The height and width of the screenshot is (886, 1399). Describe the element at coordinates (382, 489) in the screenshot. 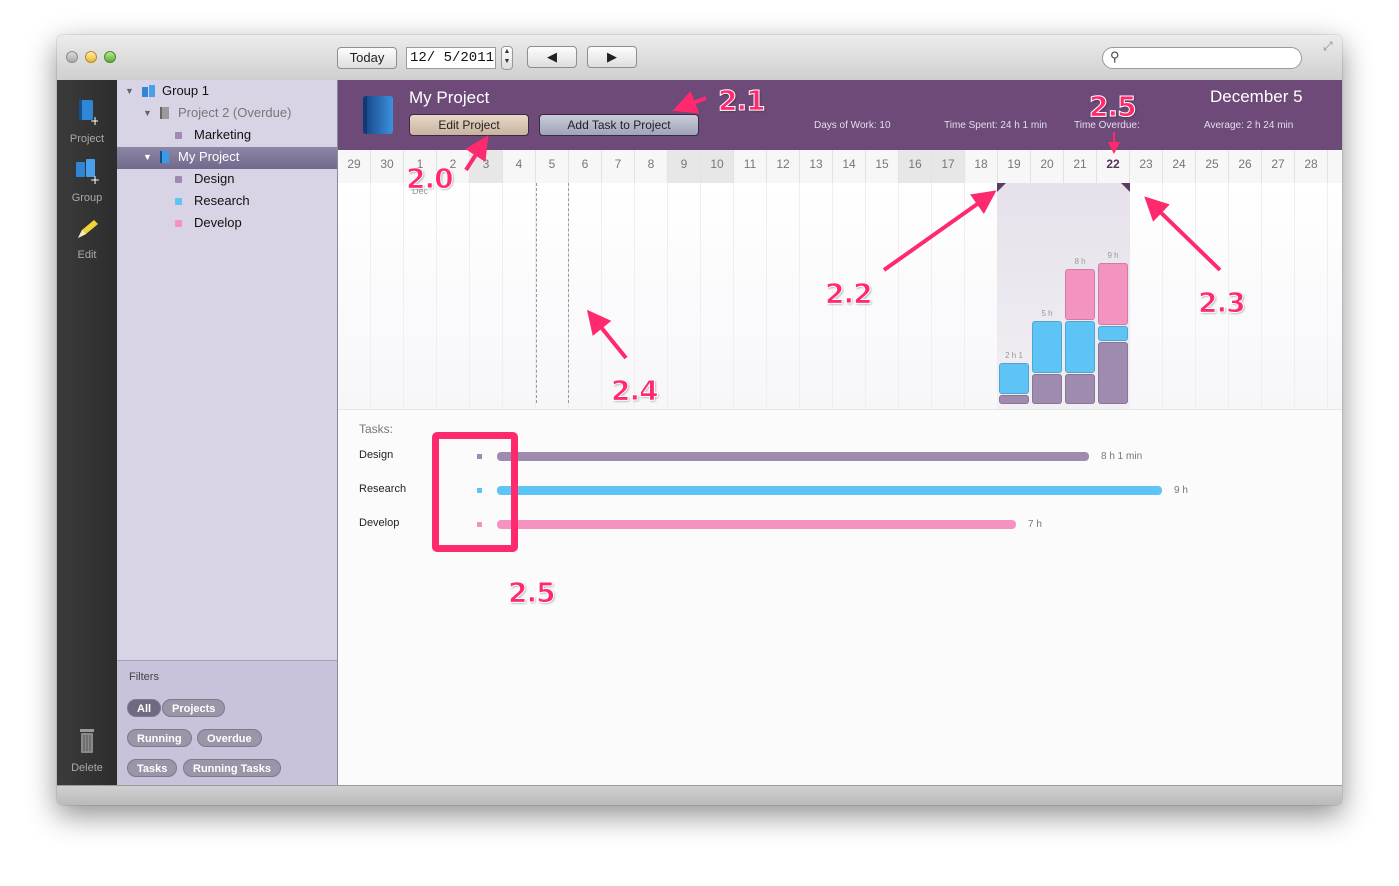

I see `task-name: Research` at that location.